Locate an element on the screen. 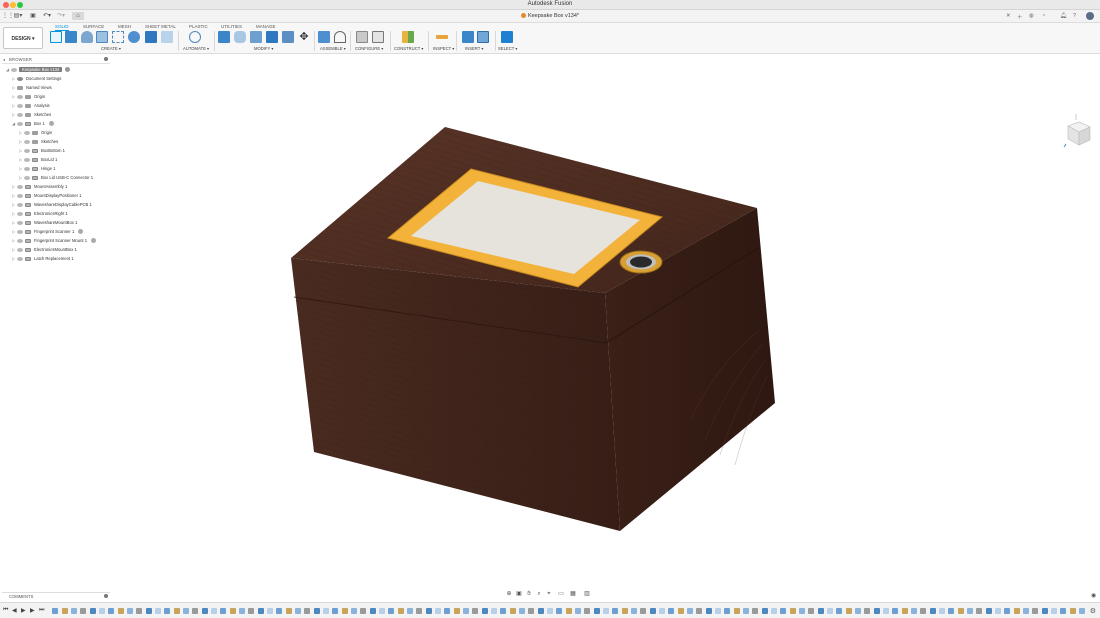 Image resolution: width=1100 pixels, height=618 pixels. tab-sheet-metal: SHEET METAL is located at coordinates (160, 26).